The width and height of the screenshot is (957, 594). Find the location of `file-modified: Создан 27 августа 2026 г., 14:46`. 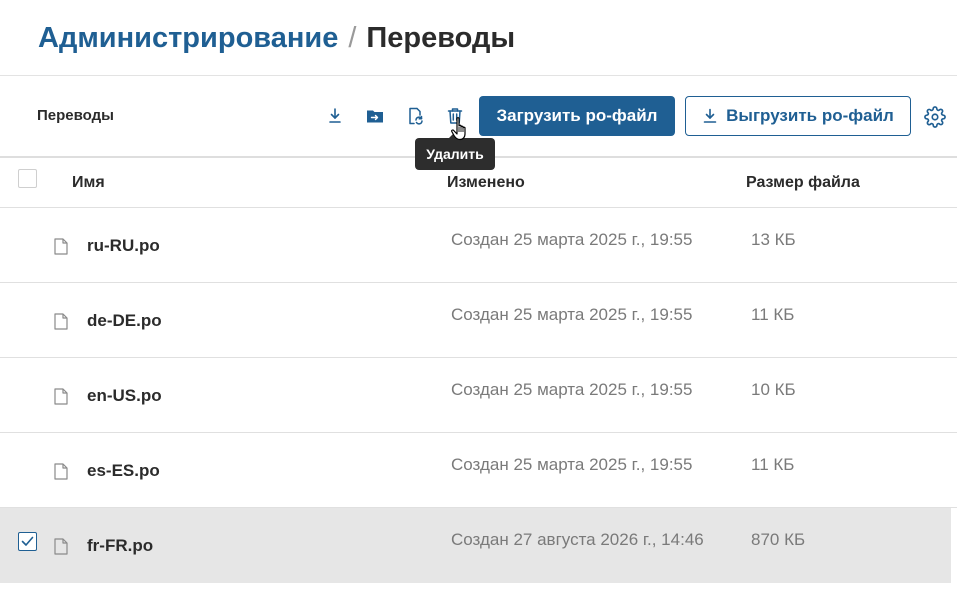

file-modified: Создан 27 августа 2026 г., 14:46 is located at coordinates (577, 539).